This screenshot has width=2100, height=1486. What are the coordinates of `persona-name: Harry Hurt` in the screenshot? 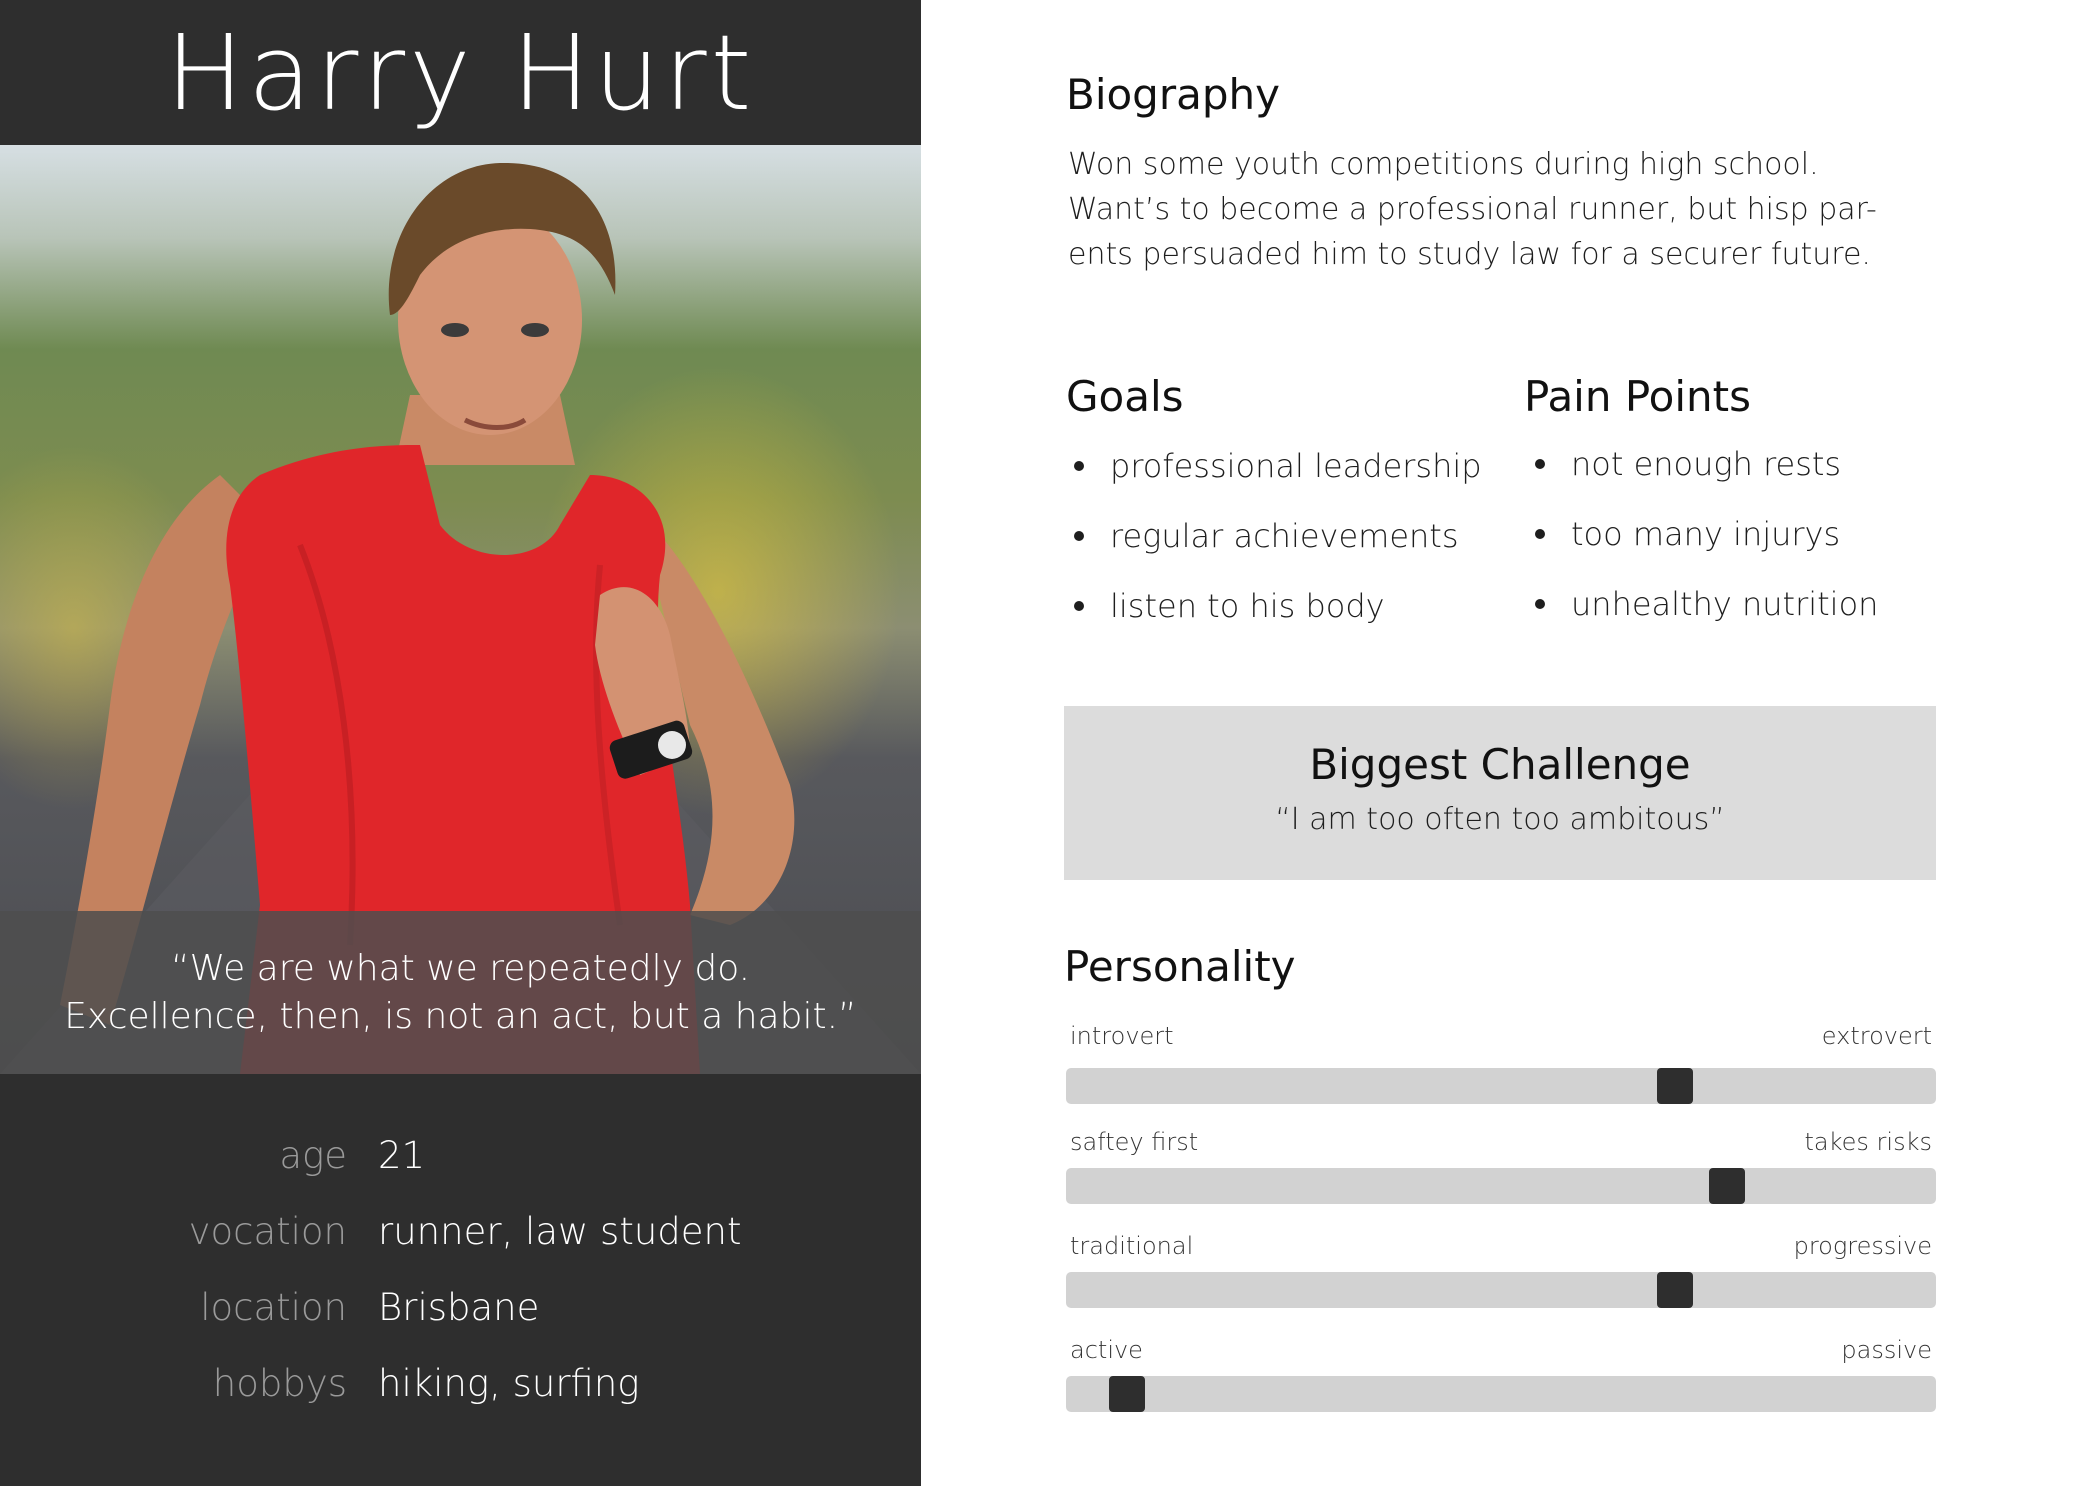 It's located at (460, 72).